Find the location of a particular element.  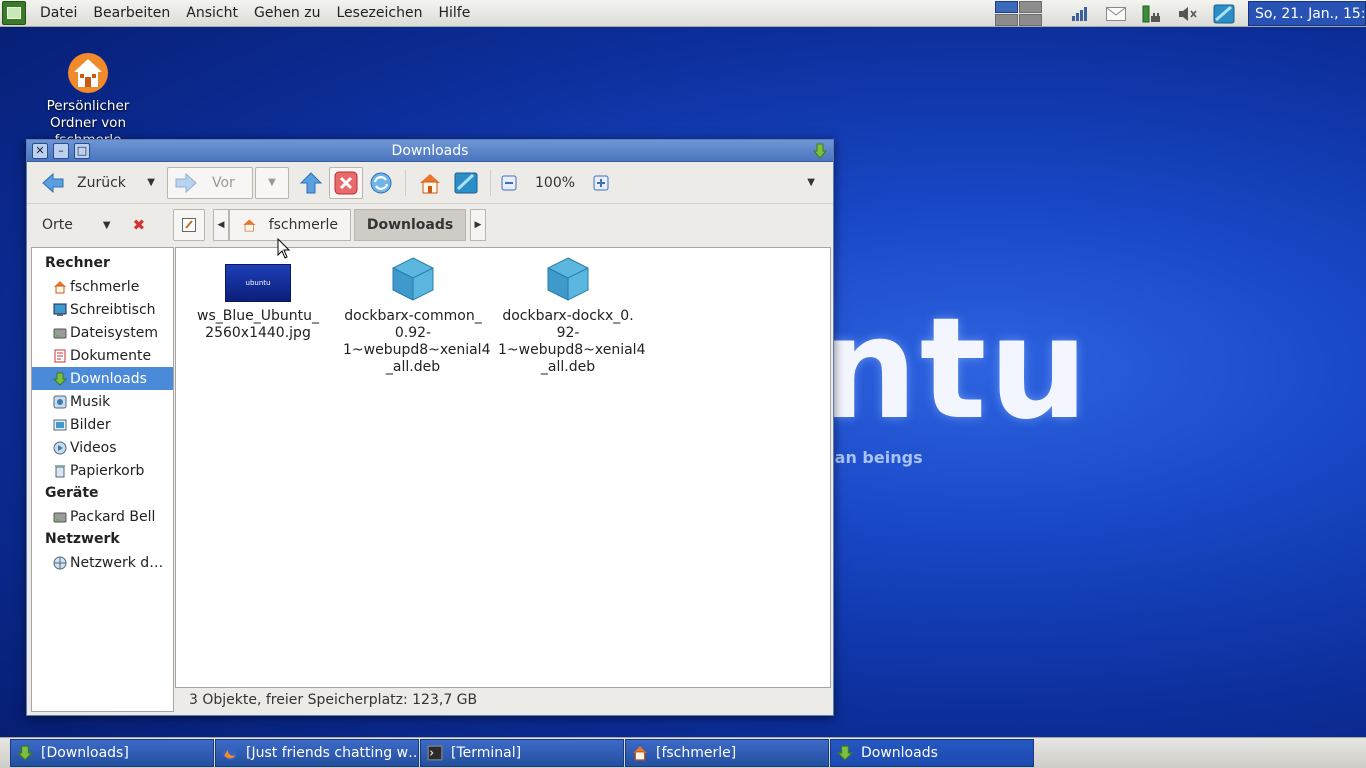

zoom-out-icon is located at coordinates (509, 182).